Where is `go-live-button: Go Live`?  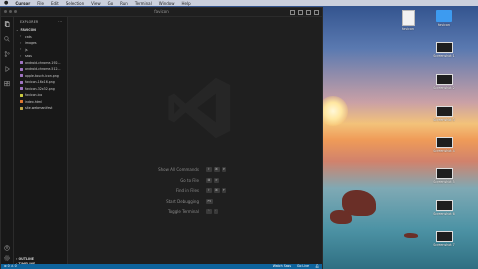 go-live-button: Go Live is located at coordinates (303, 266).